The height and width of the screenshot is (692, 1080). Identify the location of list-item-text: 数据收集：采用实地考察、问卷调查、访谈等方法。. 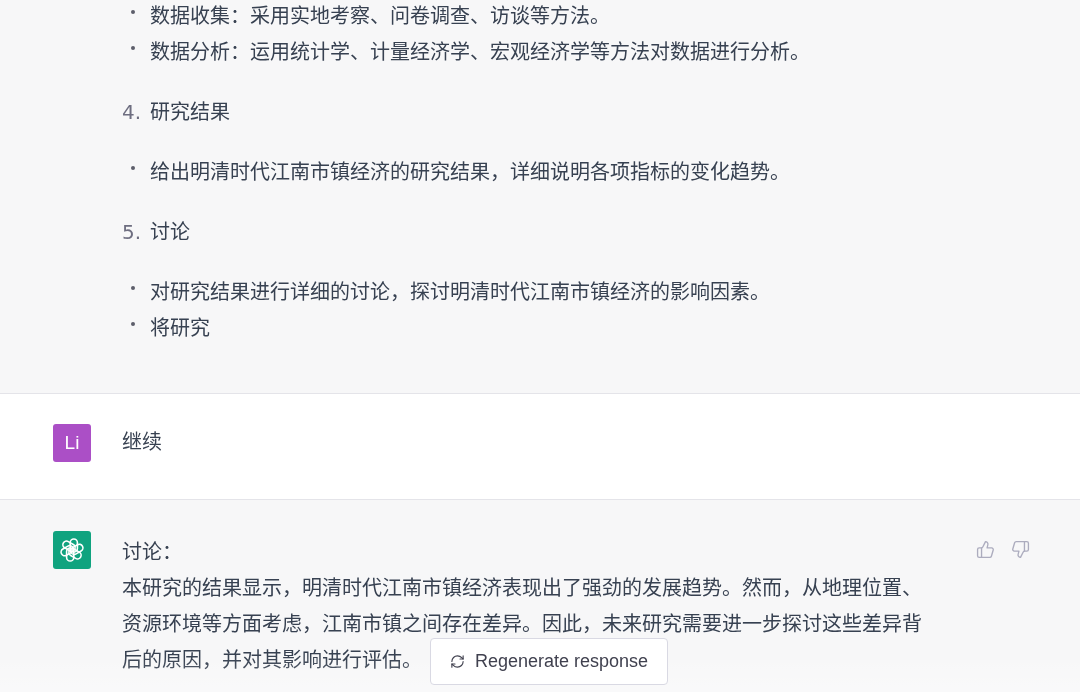
(380, 16).